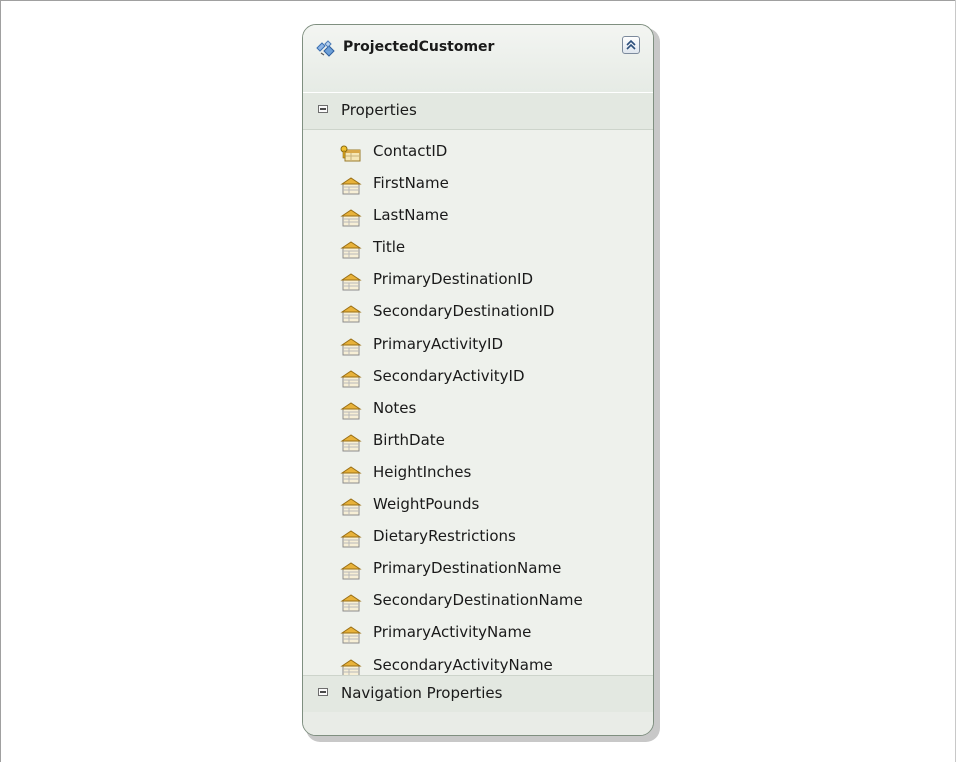 The height and width of the screenshot is (762, 956). Describe the element at coordinates (478, 723) in the screenshot. I see `entity-footer` at that location.